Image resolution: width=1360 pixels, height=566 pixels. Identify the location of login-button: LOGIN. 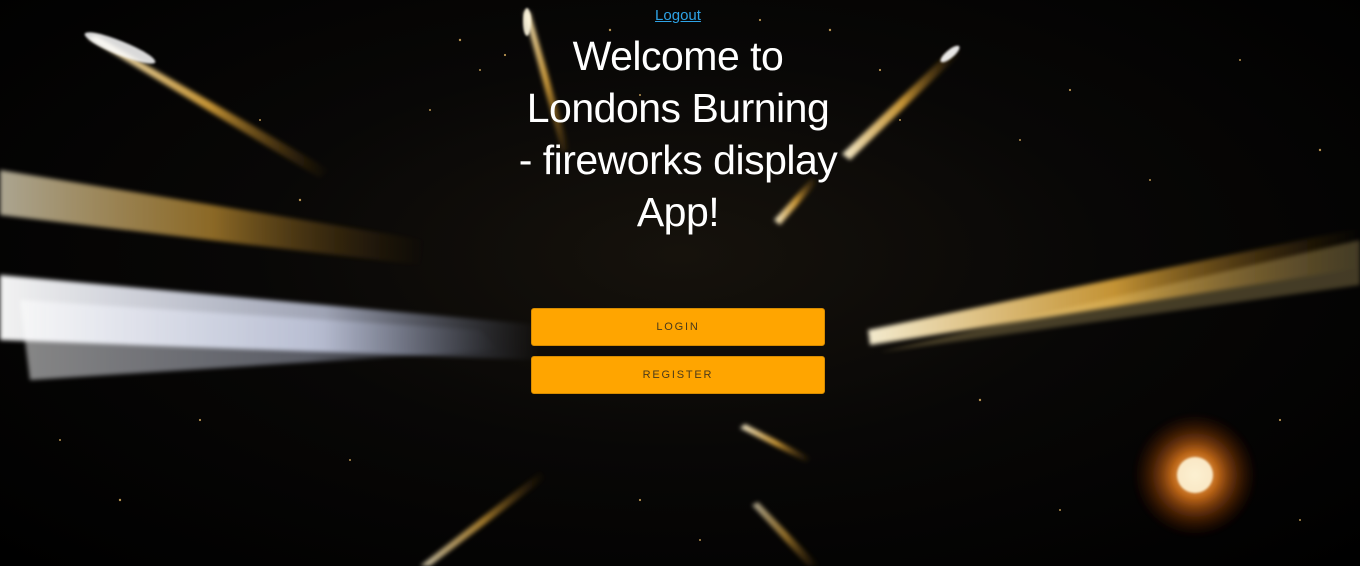
(678, 327).